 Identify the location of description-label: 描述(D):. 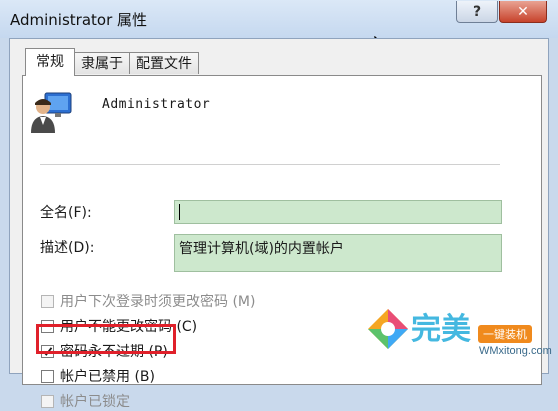
(67, 248).